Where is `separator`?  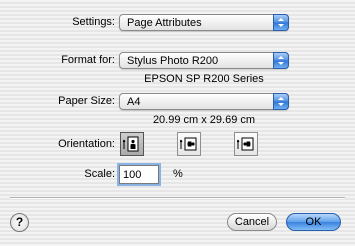
separator is located at coordinates (177, 198).